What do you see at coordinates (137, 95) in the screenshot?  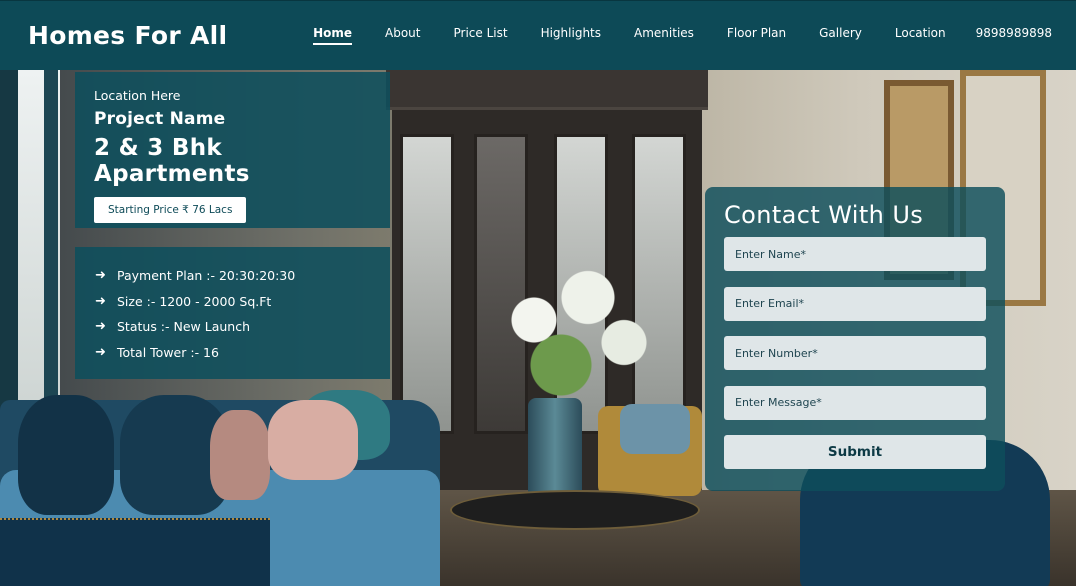 I see `project-location: Location Here` at bounding box center [137, 95].